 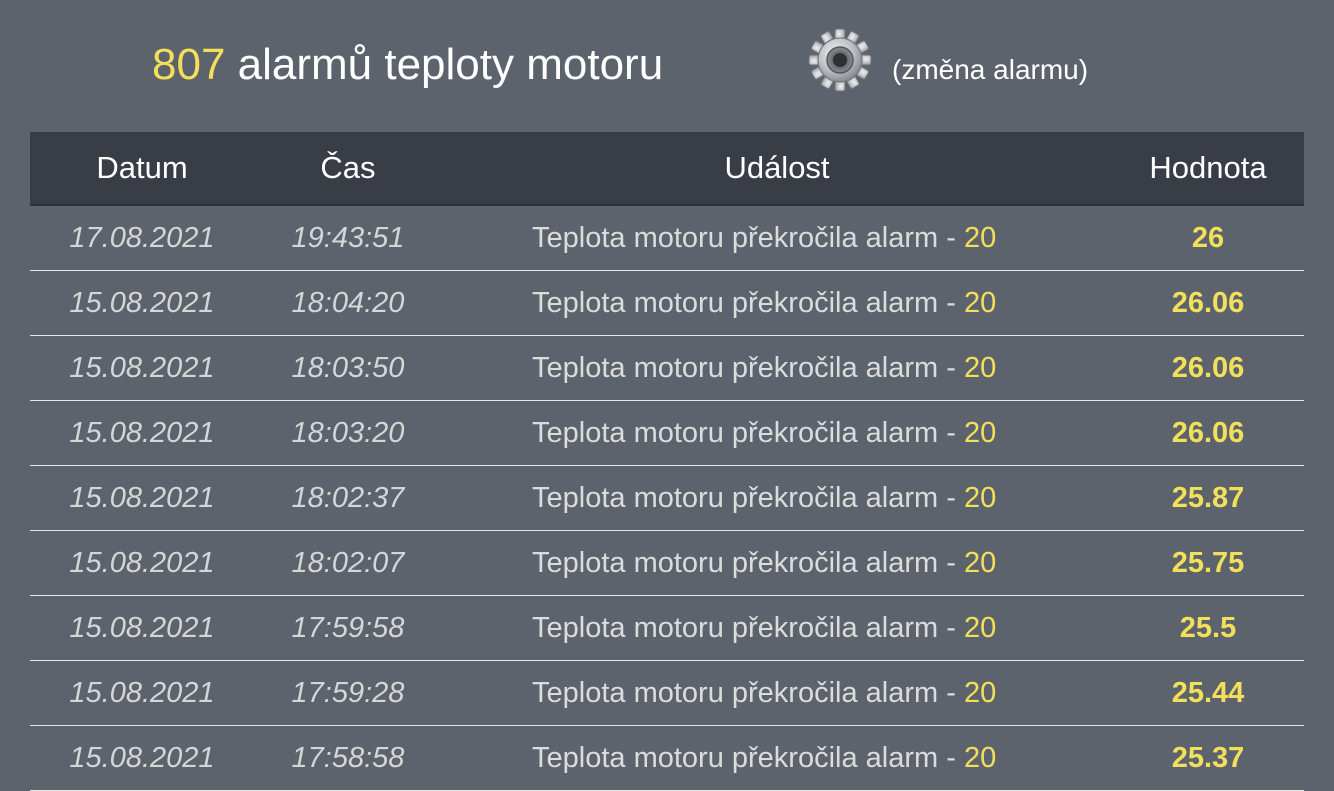 I want to click on time-cell: 18:03:20, so click(x=348, y=433).